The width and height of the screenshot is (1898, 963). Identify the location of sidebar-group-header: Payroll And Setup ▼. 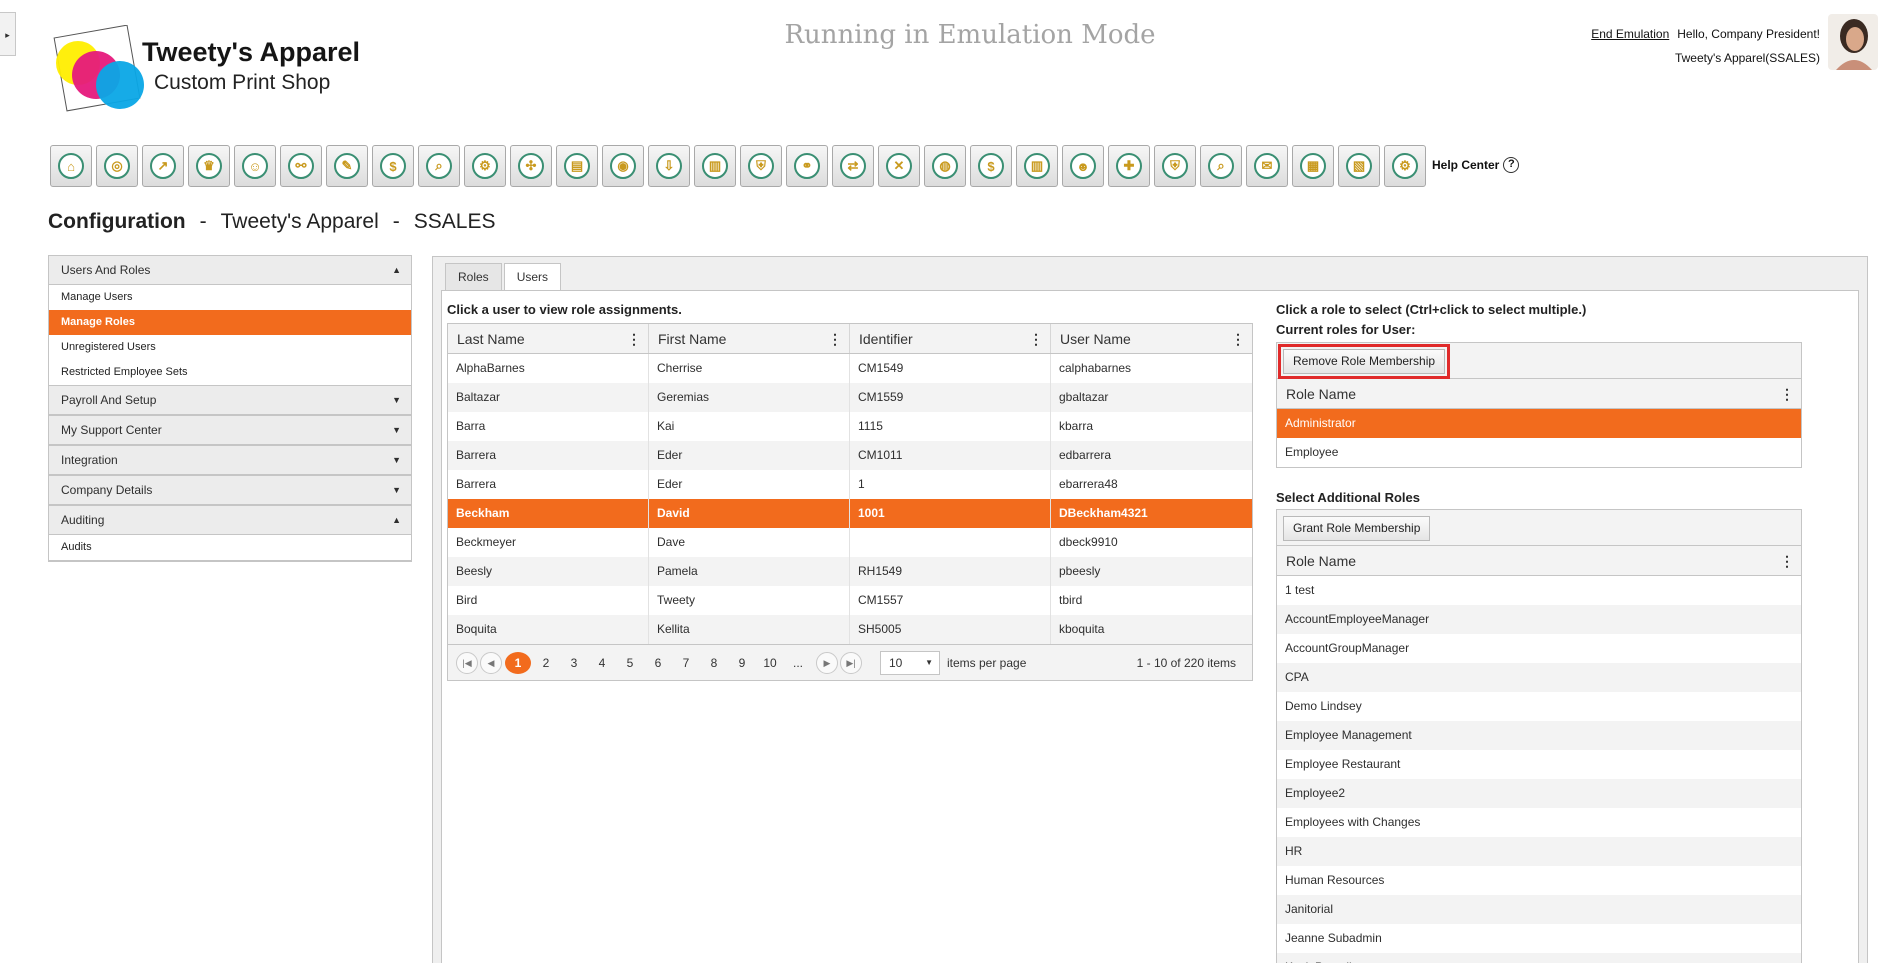
(230, 400).